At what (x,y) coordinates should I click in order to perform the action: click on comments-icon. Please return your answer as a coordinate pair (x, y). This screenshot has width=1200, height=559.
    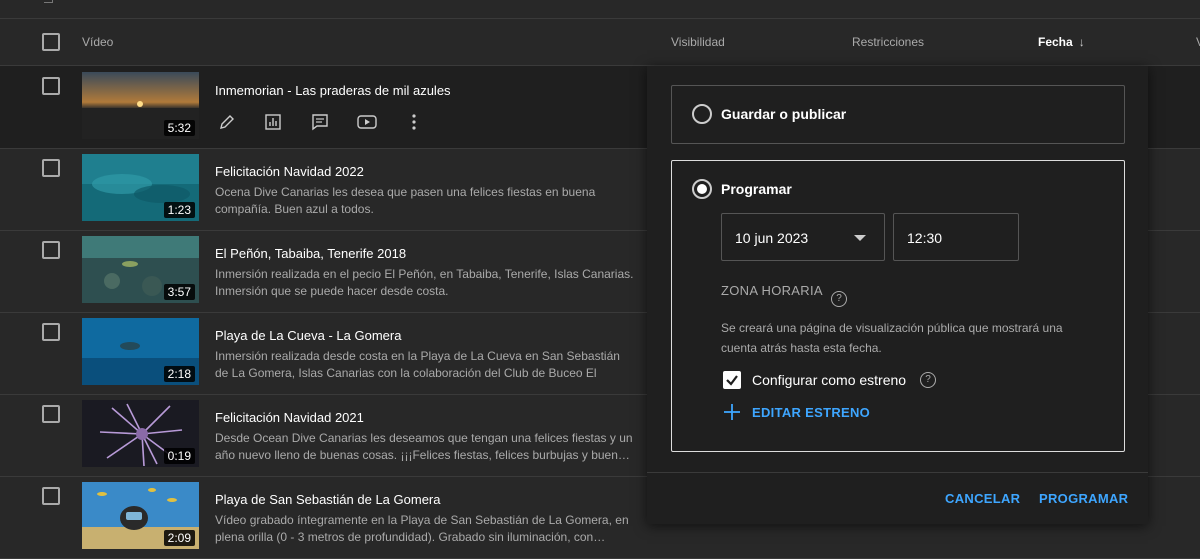
    Looking at the image, I should click on (320, 122).